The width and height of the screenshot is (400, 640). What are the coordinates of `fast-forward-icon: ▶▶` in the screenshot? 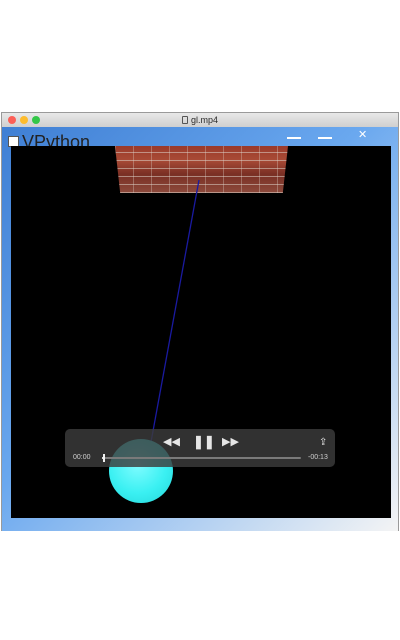 It's located at (230, 442).